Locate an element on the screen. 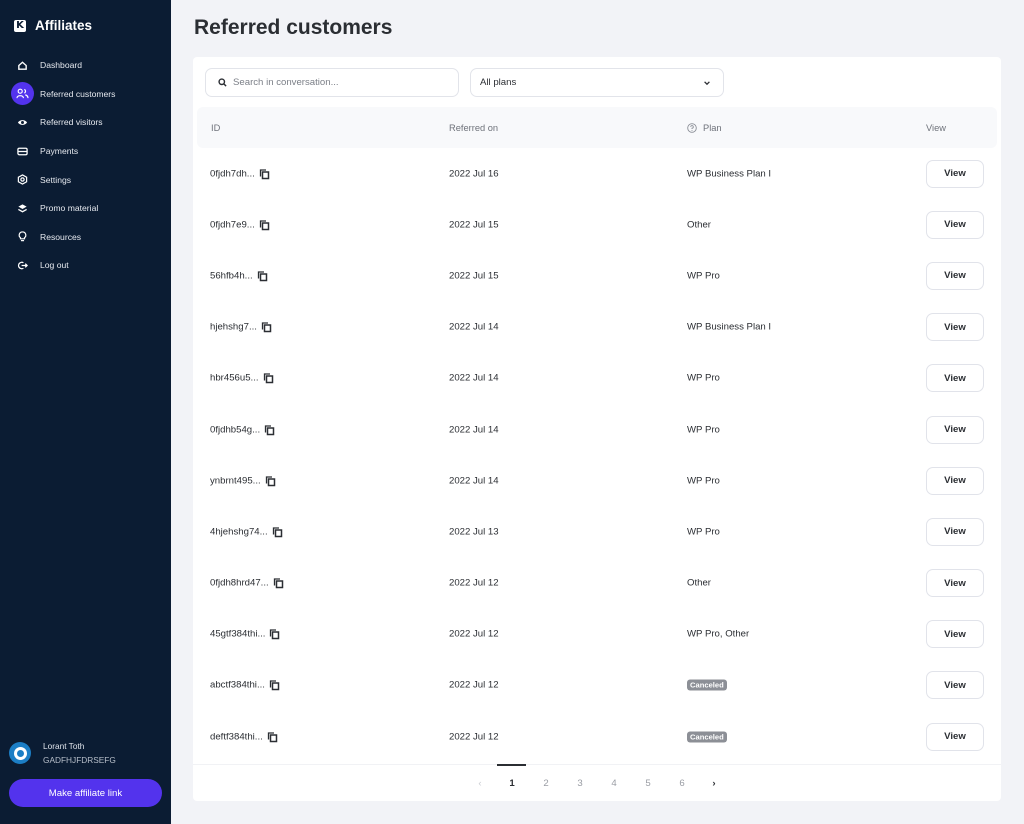  sidebar-item-payments: Payments is located at coordinates (85, 151).